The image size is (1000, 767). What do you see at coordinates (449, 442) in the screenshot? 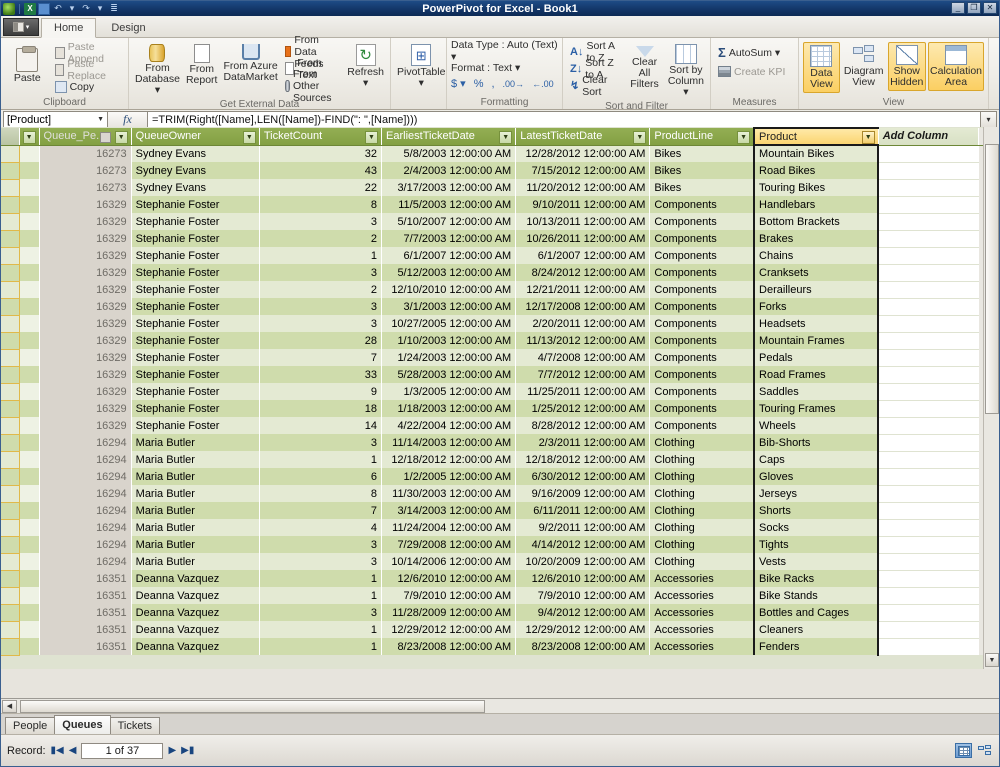
I see `cell-earliestticketdate: 11/14/2003 12:00:00 AM` at bounding box center [449, 442].